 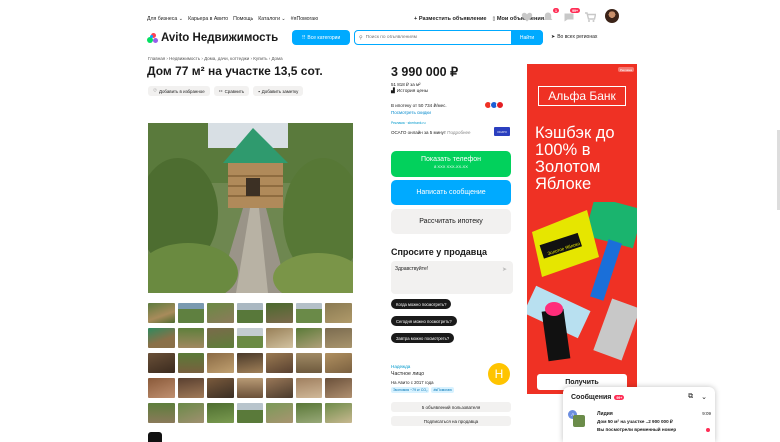 What do you see at coordinates (451, 192) in the screenshot?
I see `write-message-button: Написать сообщение` at bounding box center [451, 192].